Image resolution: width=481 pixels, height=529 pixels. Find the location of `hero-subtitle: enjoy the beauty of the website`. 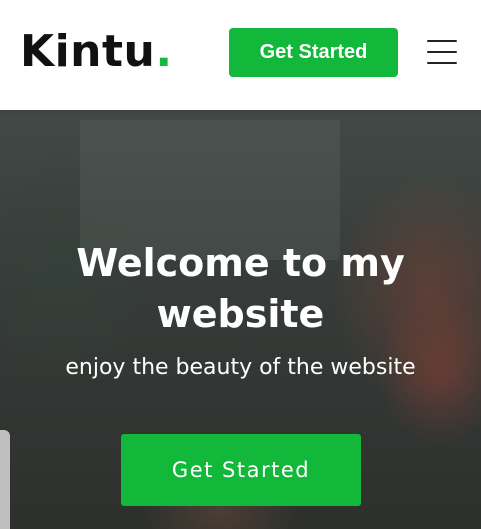

hero-subtitle: enjoy the beauty of the website is located at coordinates (240, 367).